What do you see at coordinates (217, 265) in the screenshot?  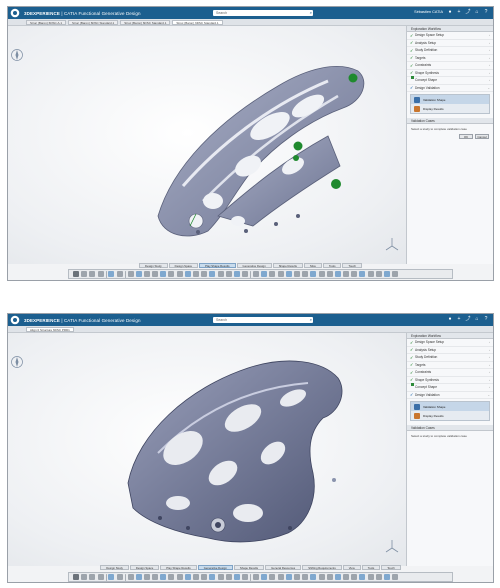 I see `bottom-tab-active: Play Shape Results` at bounding box center [217, 265].